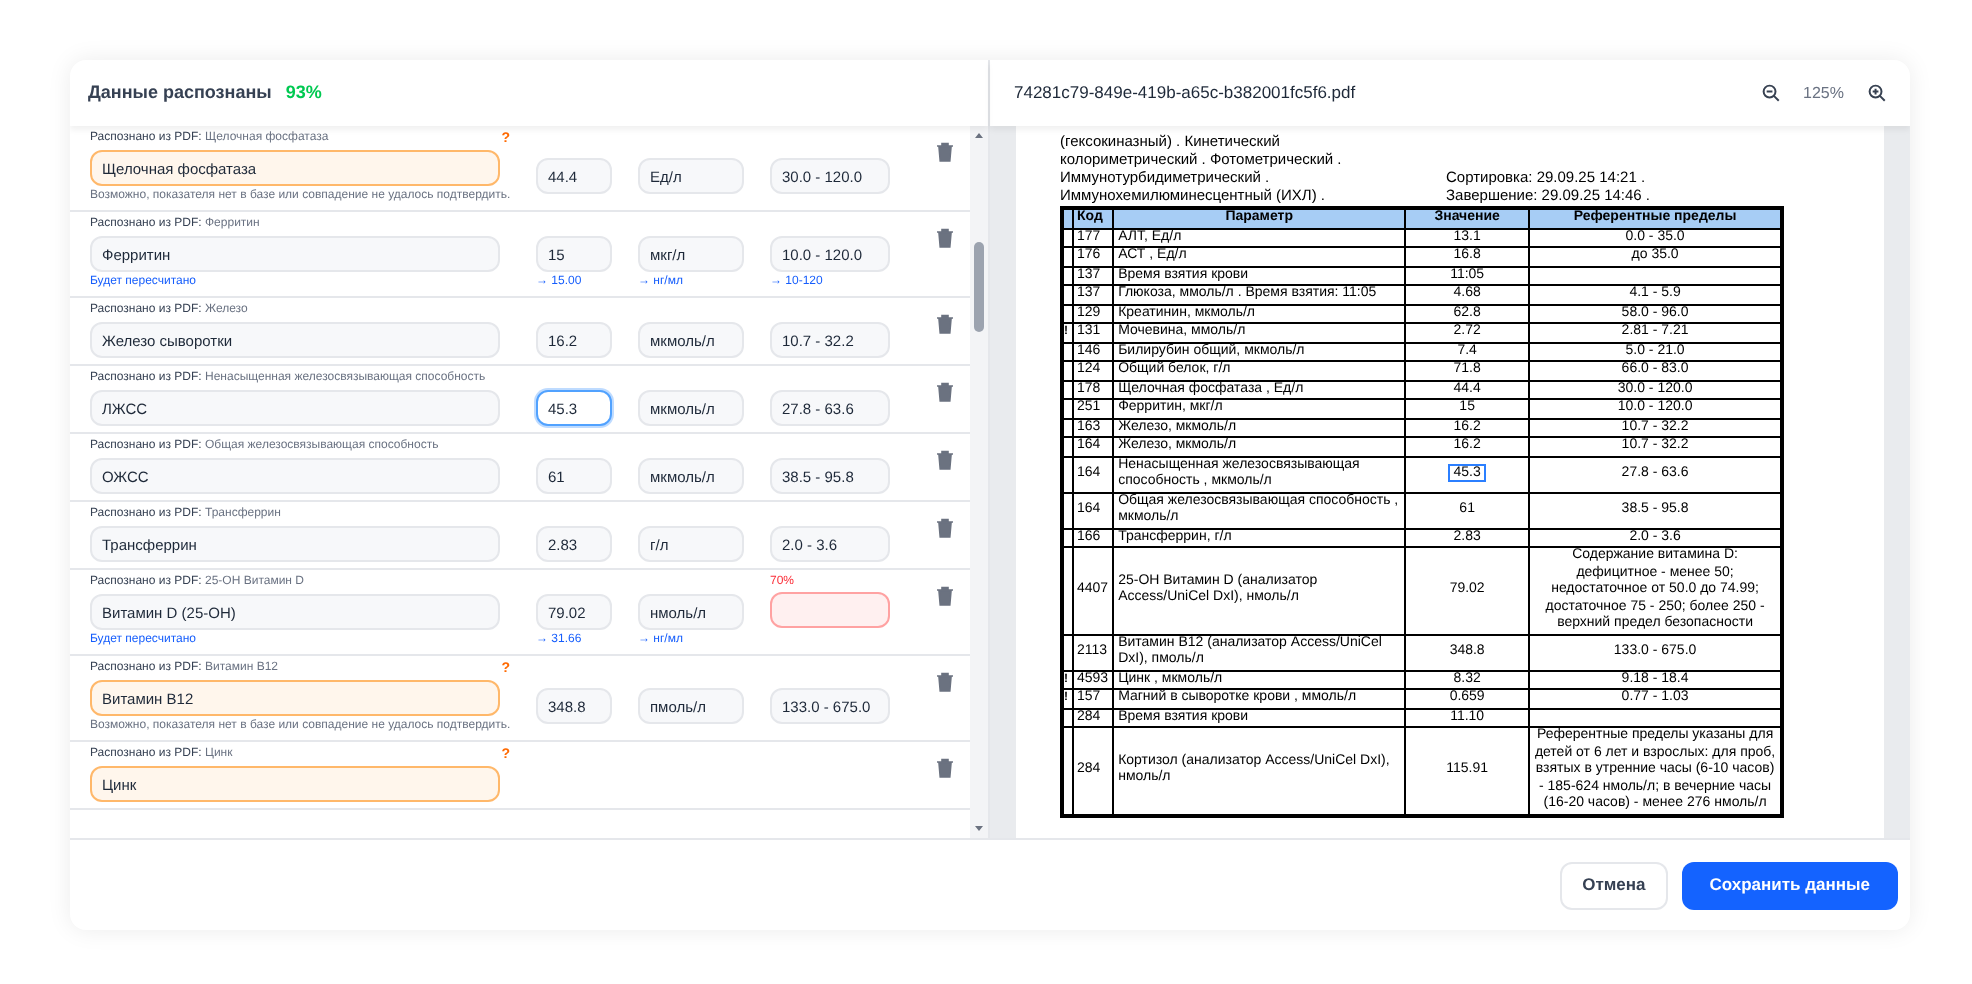  Describe the element at coordinates (1877, 93) in the screenshot. I see `zoom-in-icon` at that location.